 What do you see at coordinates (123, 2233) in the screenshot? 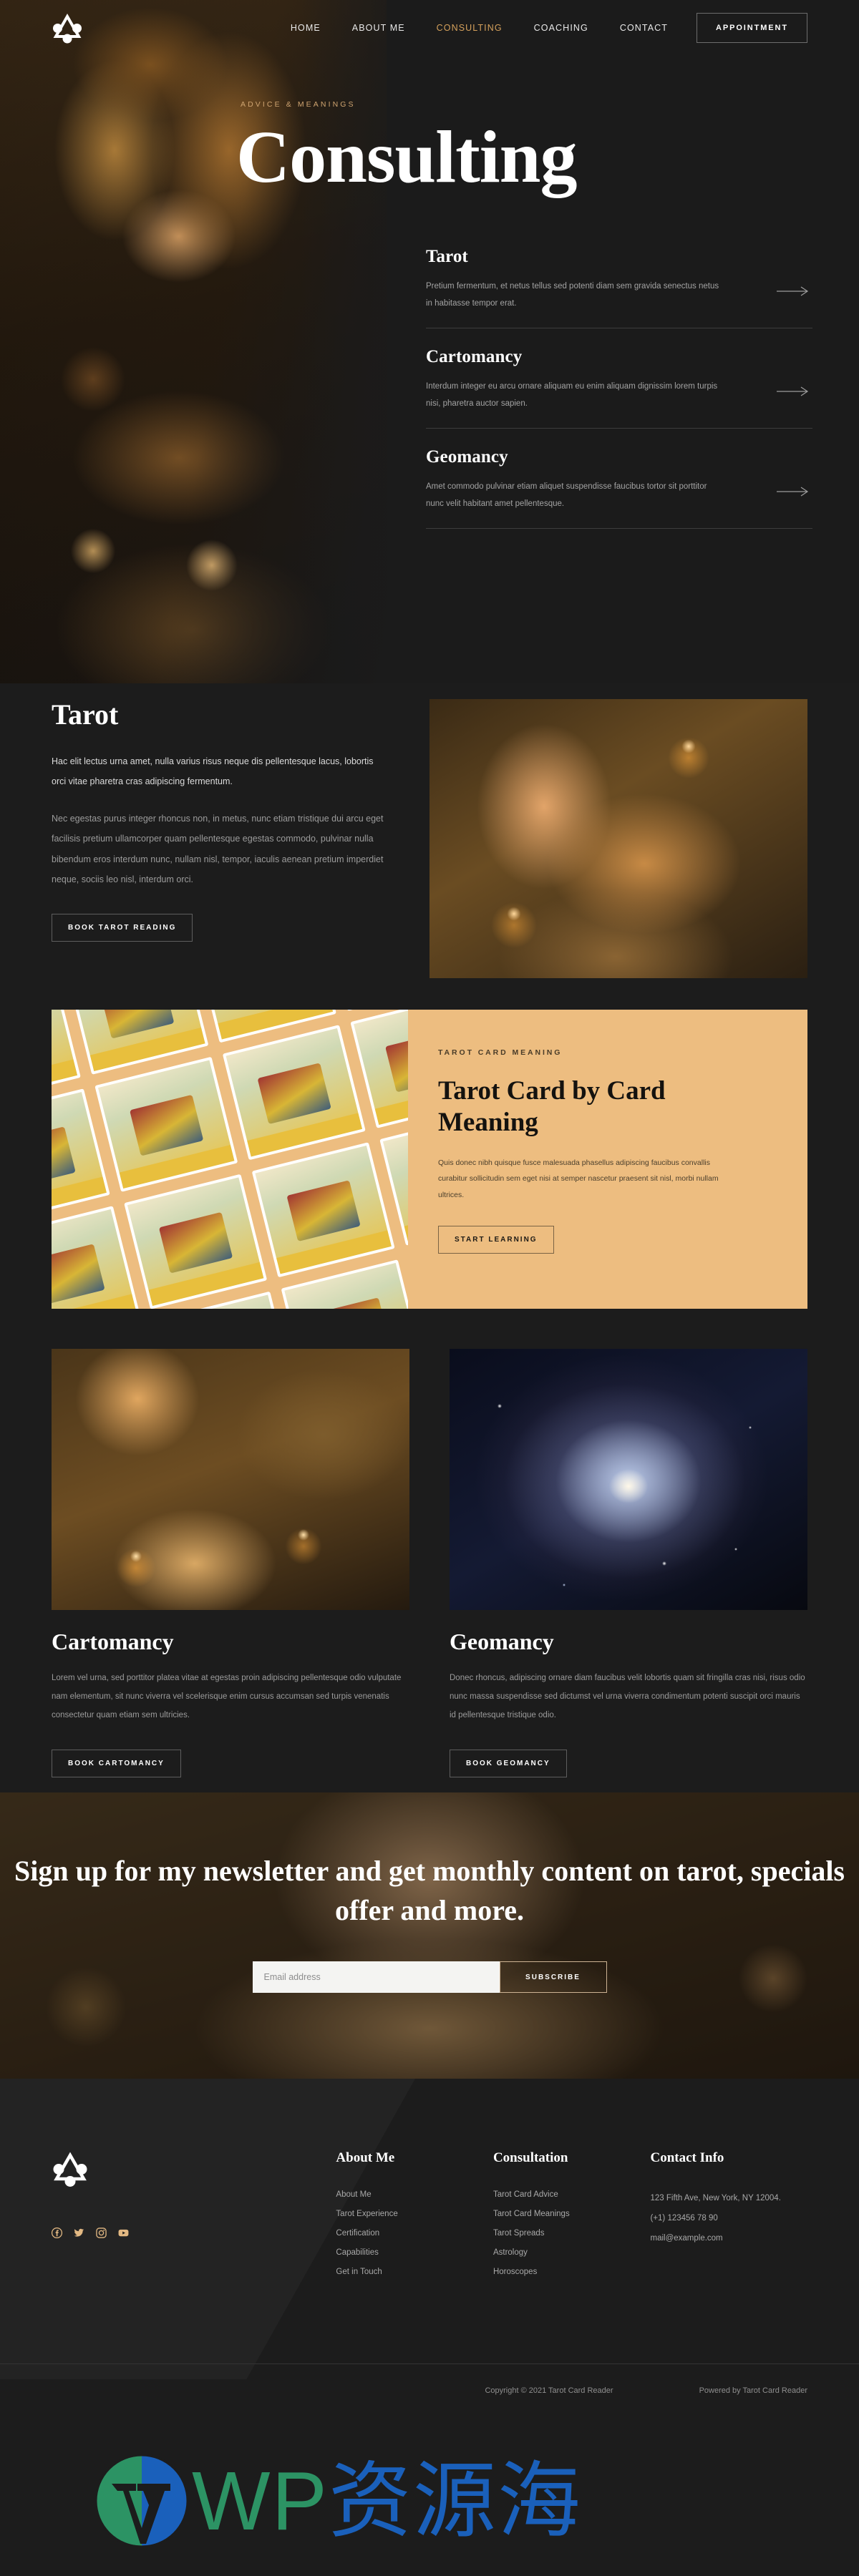
I see `youtube-icon` at bounding box center [123, 2233].